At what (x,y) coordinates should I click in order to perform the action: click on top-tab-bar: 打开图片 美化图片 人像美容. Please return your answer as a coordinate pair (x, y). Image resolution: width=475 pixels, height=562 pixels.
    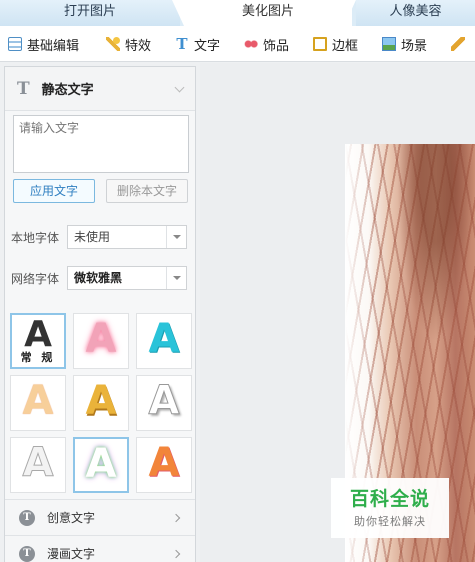
    Looking at the image, I should click on (237, 13).